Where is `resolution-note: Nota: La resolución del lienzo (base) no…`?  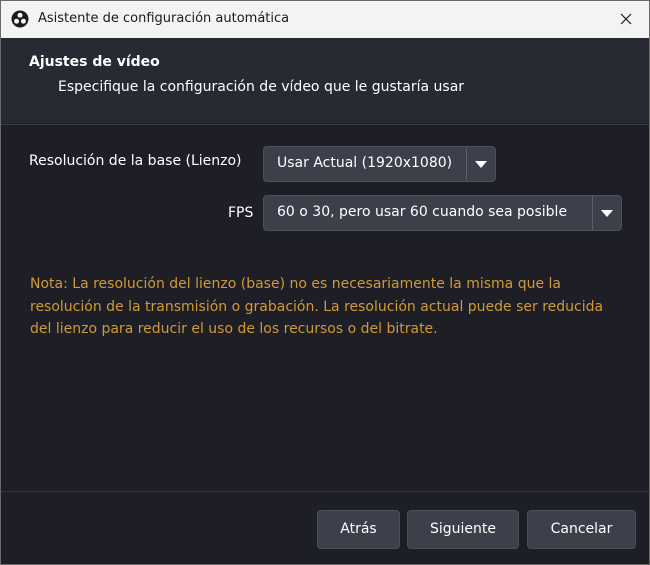
resolution-note: Nota: La resolución del lienzo (base) no… is located at coordinates (317, 306).